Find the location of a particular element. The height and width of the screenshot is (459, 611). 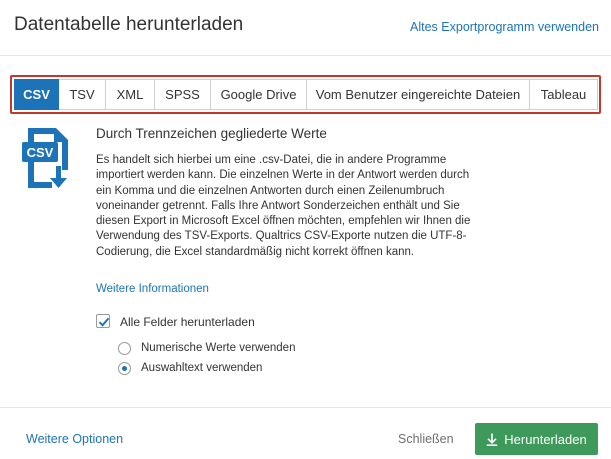

csv-file-download-icon: CSV is located at coordinates (48, 159).